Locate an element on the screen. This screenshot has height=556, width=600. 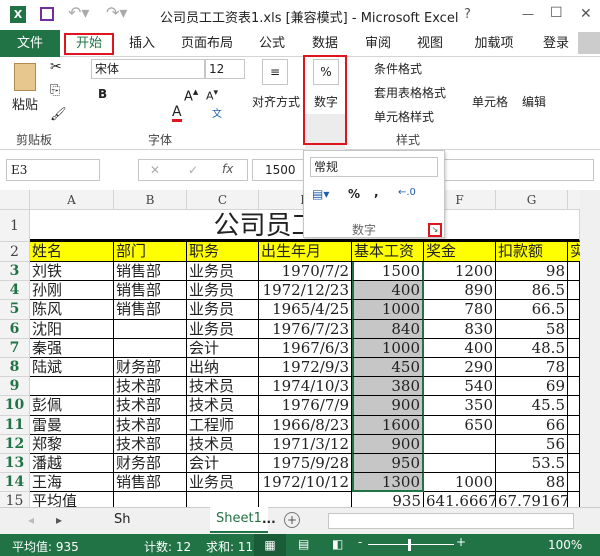
add-sheet-icon: + is located at coordinates (292, 520).